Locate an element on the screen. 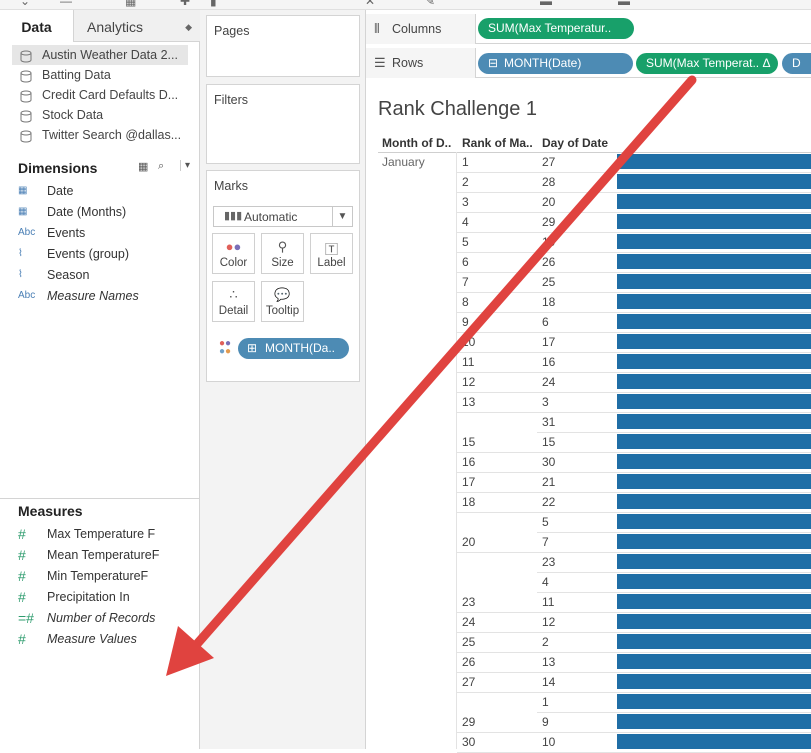 The width and height of the screenshot is (811, 753). day-cell: 25 is located at coordinates (548, 282).